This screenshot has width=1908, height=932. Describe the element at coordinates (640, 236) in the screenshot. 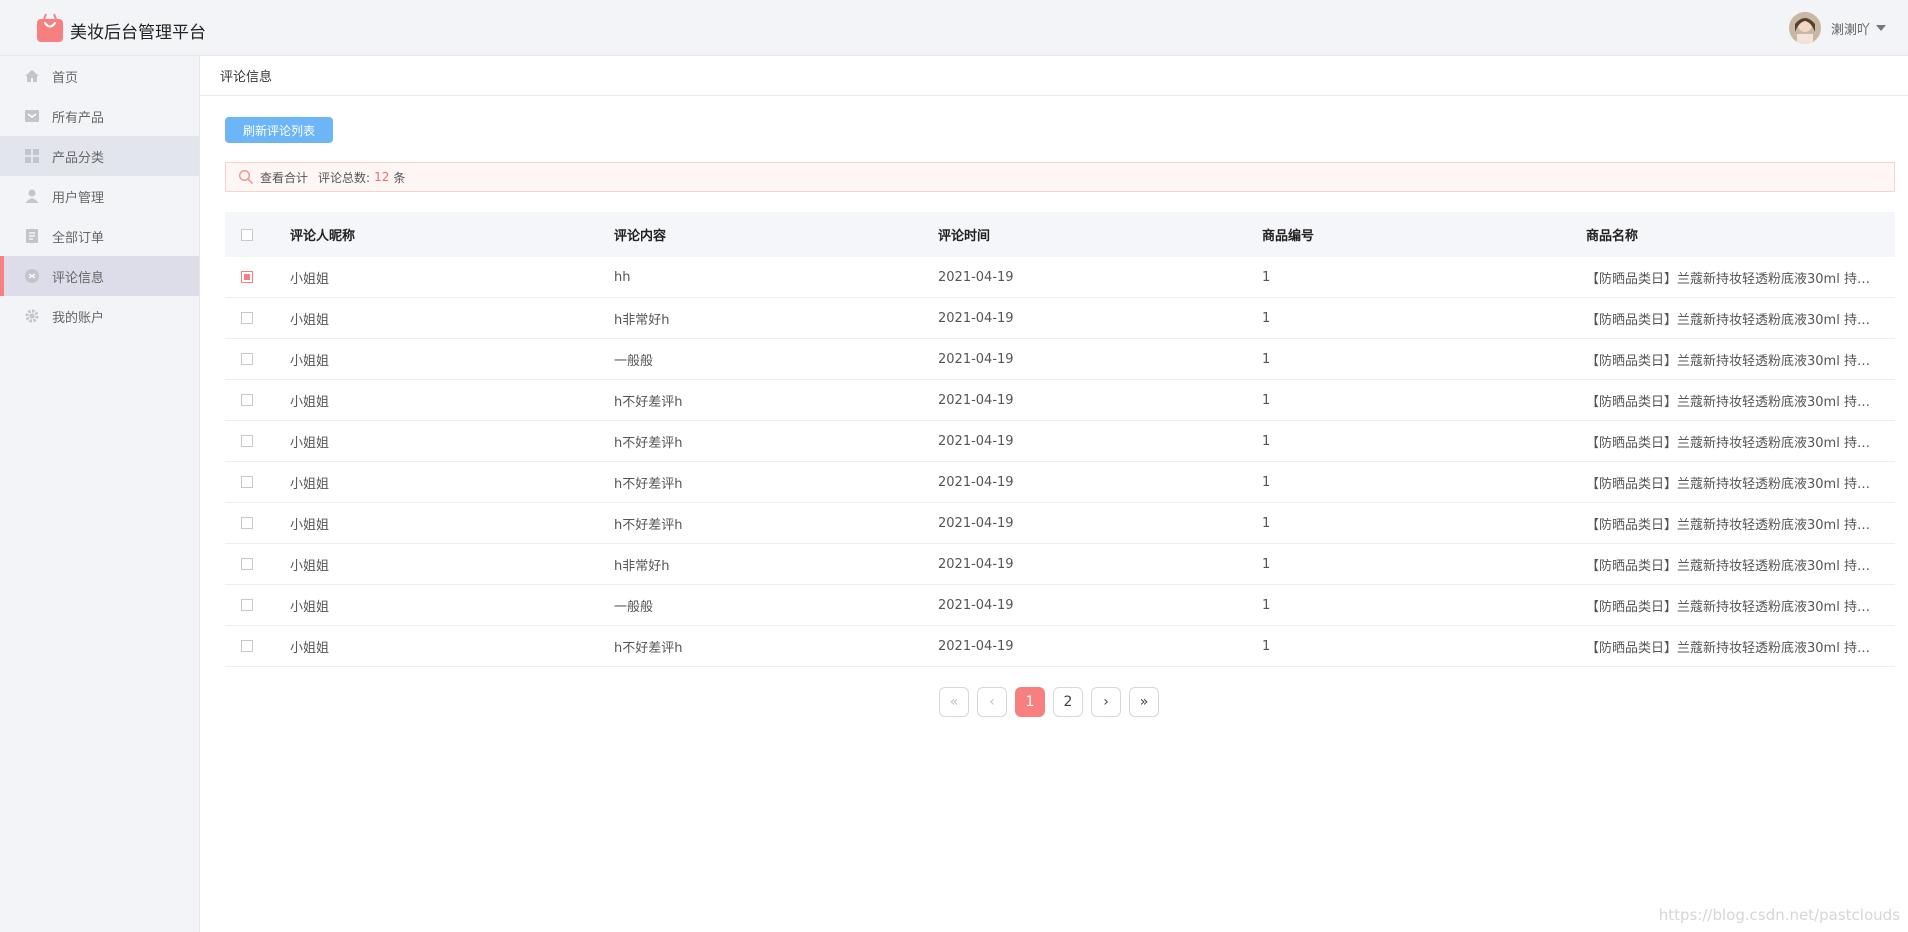

I see `column-header: 评论内容` at that location.